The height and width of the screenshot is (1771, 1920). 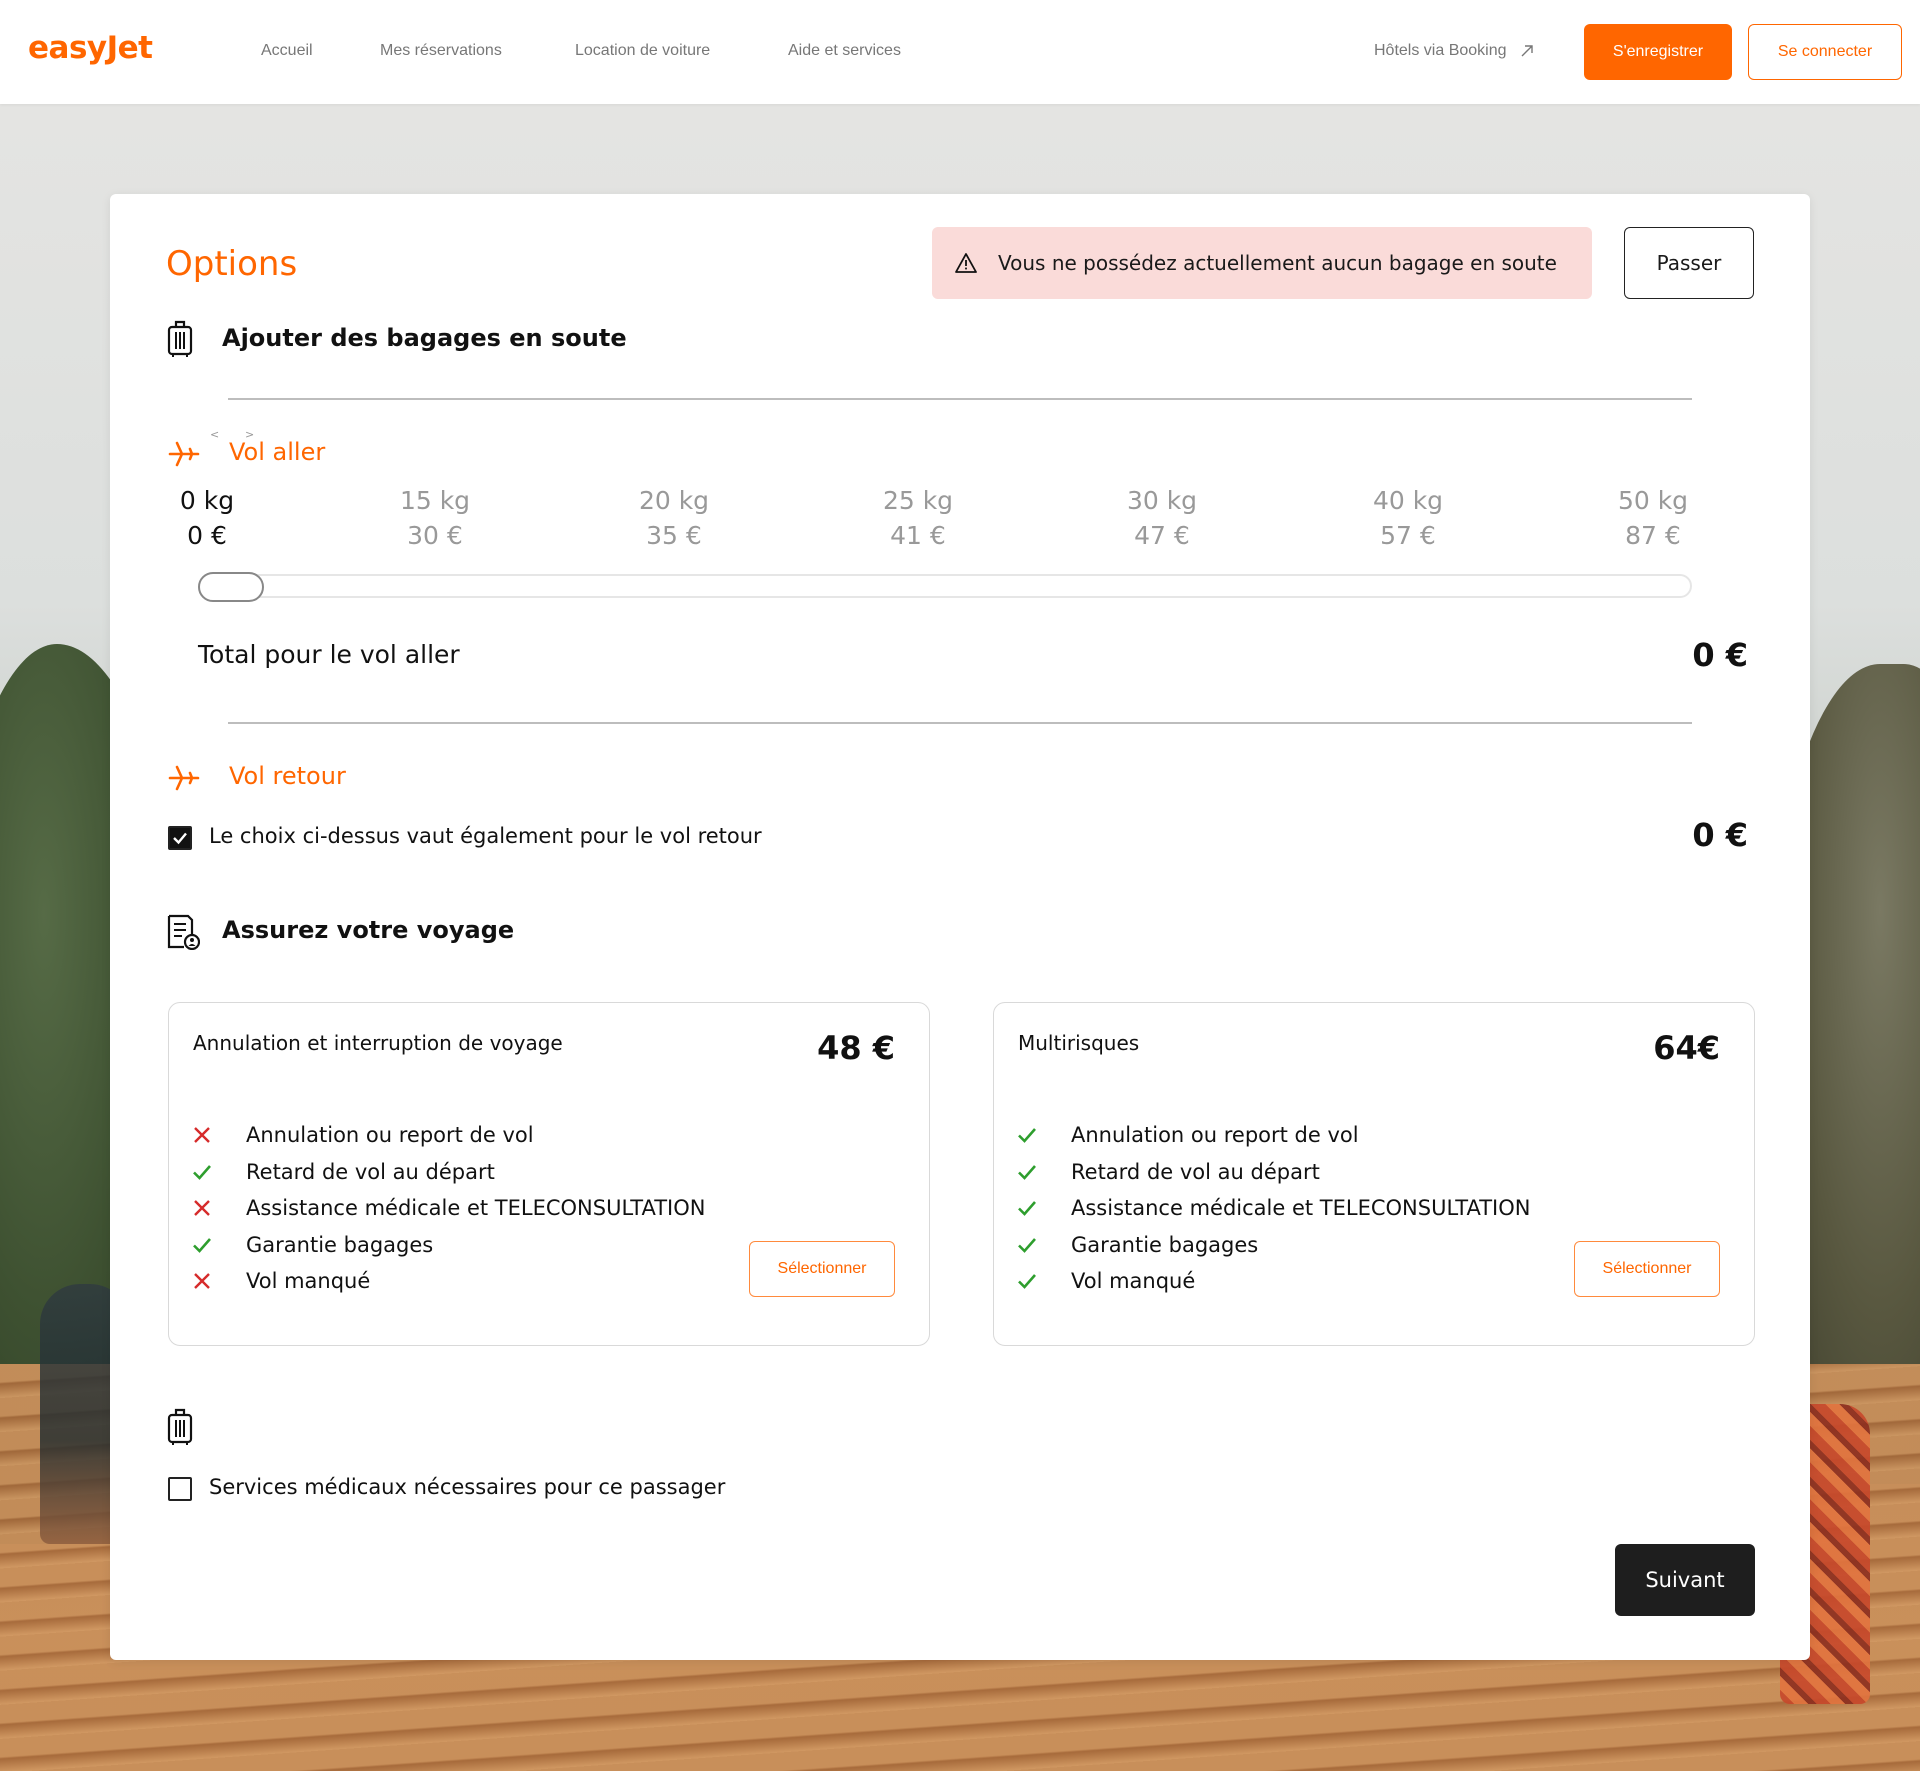 What do you see at coordinates (1658, 52) in the screenshot?
I see `register-button: S'enregistrer` at bounding box center [1658, 52].